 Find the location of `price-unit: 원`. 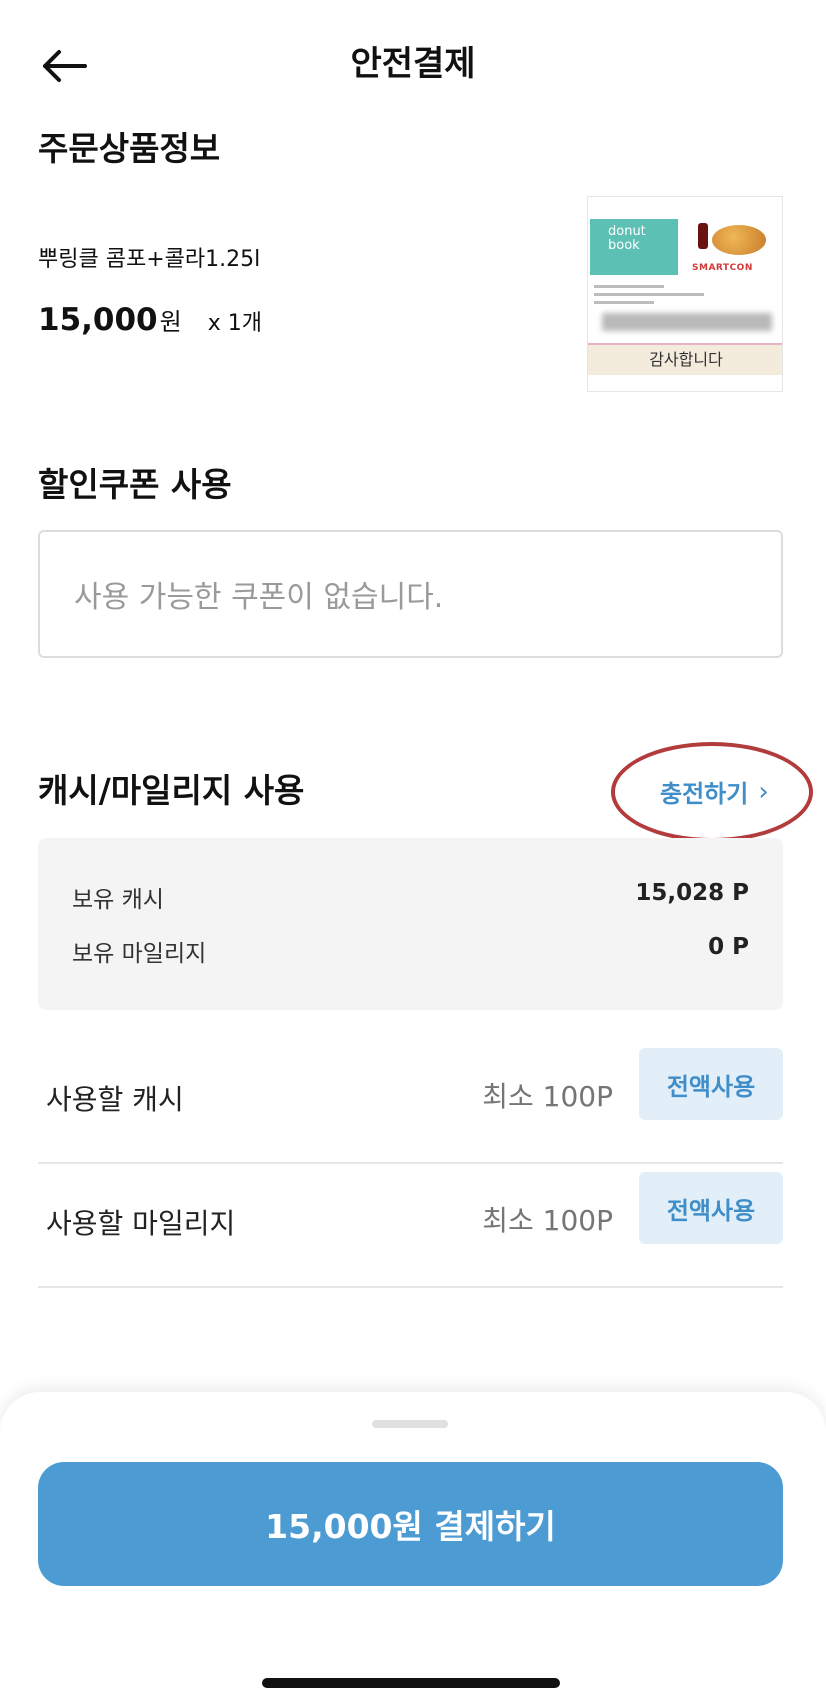

price-unit: 원 is located at coordinates (170, 322).